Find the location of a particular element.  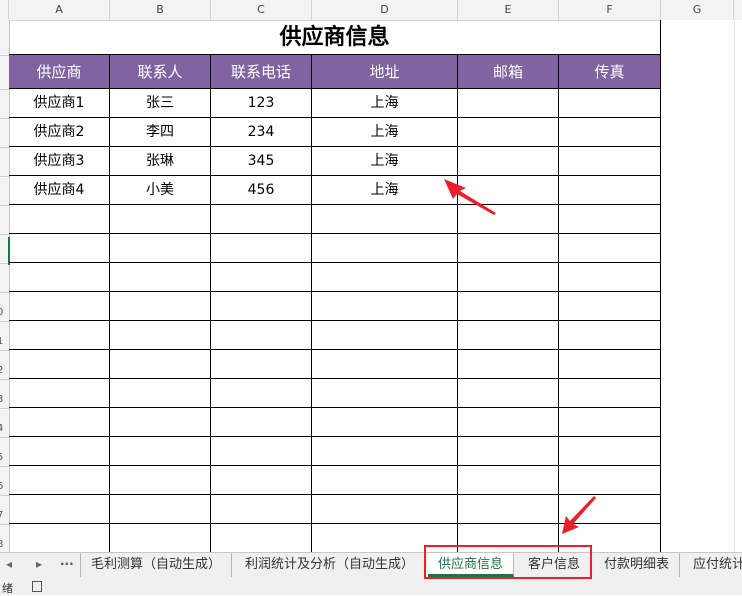

column-header-a: A is located at coordinates (59, 10).